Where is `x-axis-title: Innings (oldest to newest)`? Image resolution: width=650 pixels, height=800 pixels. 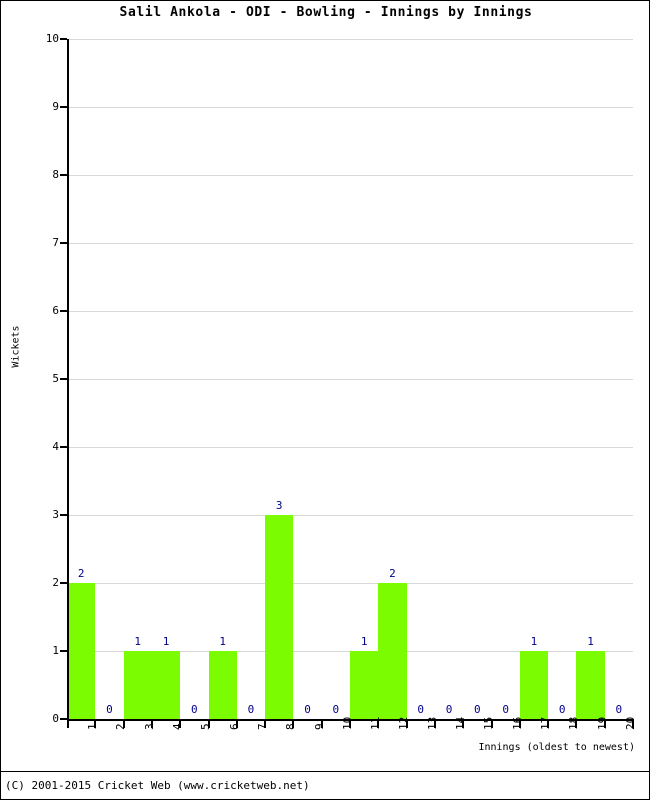 x-axis-title: Innings (oldest to newest) is located at coordinates (556, 747).